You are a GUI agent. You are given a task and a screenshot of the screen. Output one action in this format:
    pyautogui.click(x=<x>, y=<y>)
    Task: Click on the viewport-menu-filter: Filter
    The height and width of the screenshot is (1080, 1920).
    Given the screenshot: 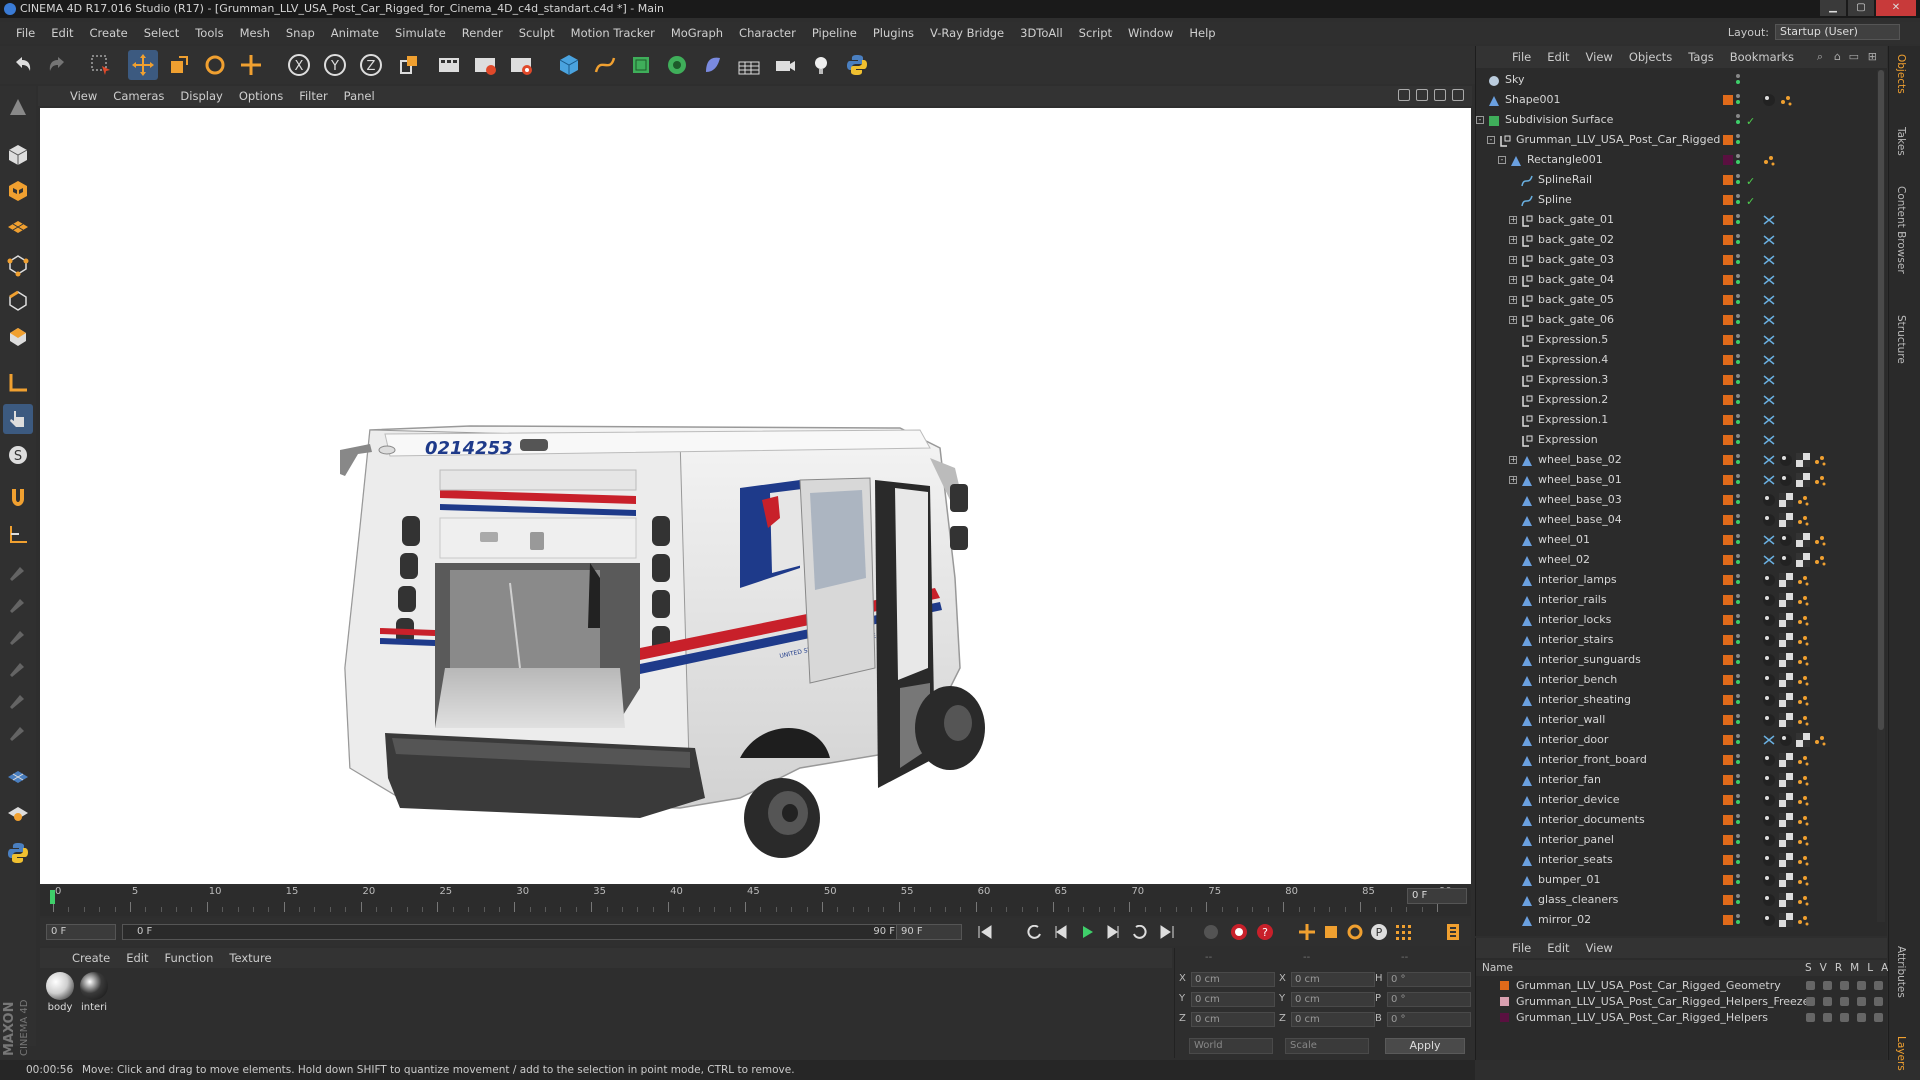 What is the action you would take?
    pyautogui.click(x=313, y=96)
    